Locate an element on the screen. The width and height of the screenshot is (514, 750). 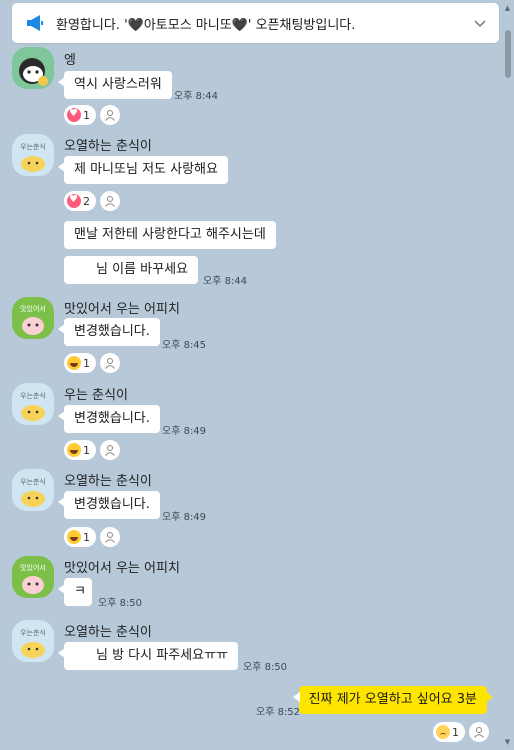
message-bubble: 제 마니또님 저도 사랑해요 is located at coordinates (143, 170).